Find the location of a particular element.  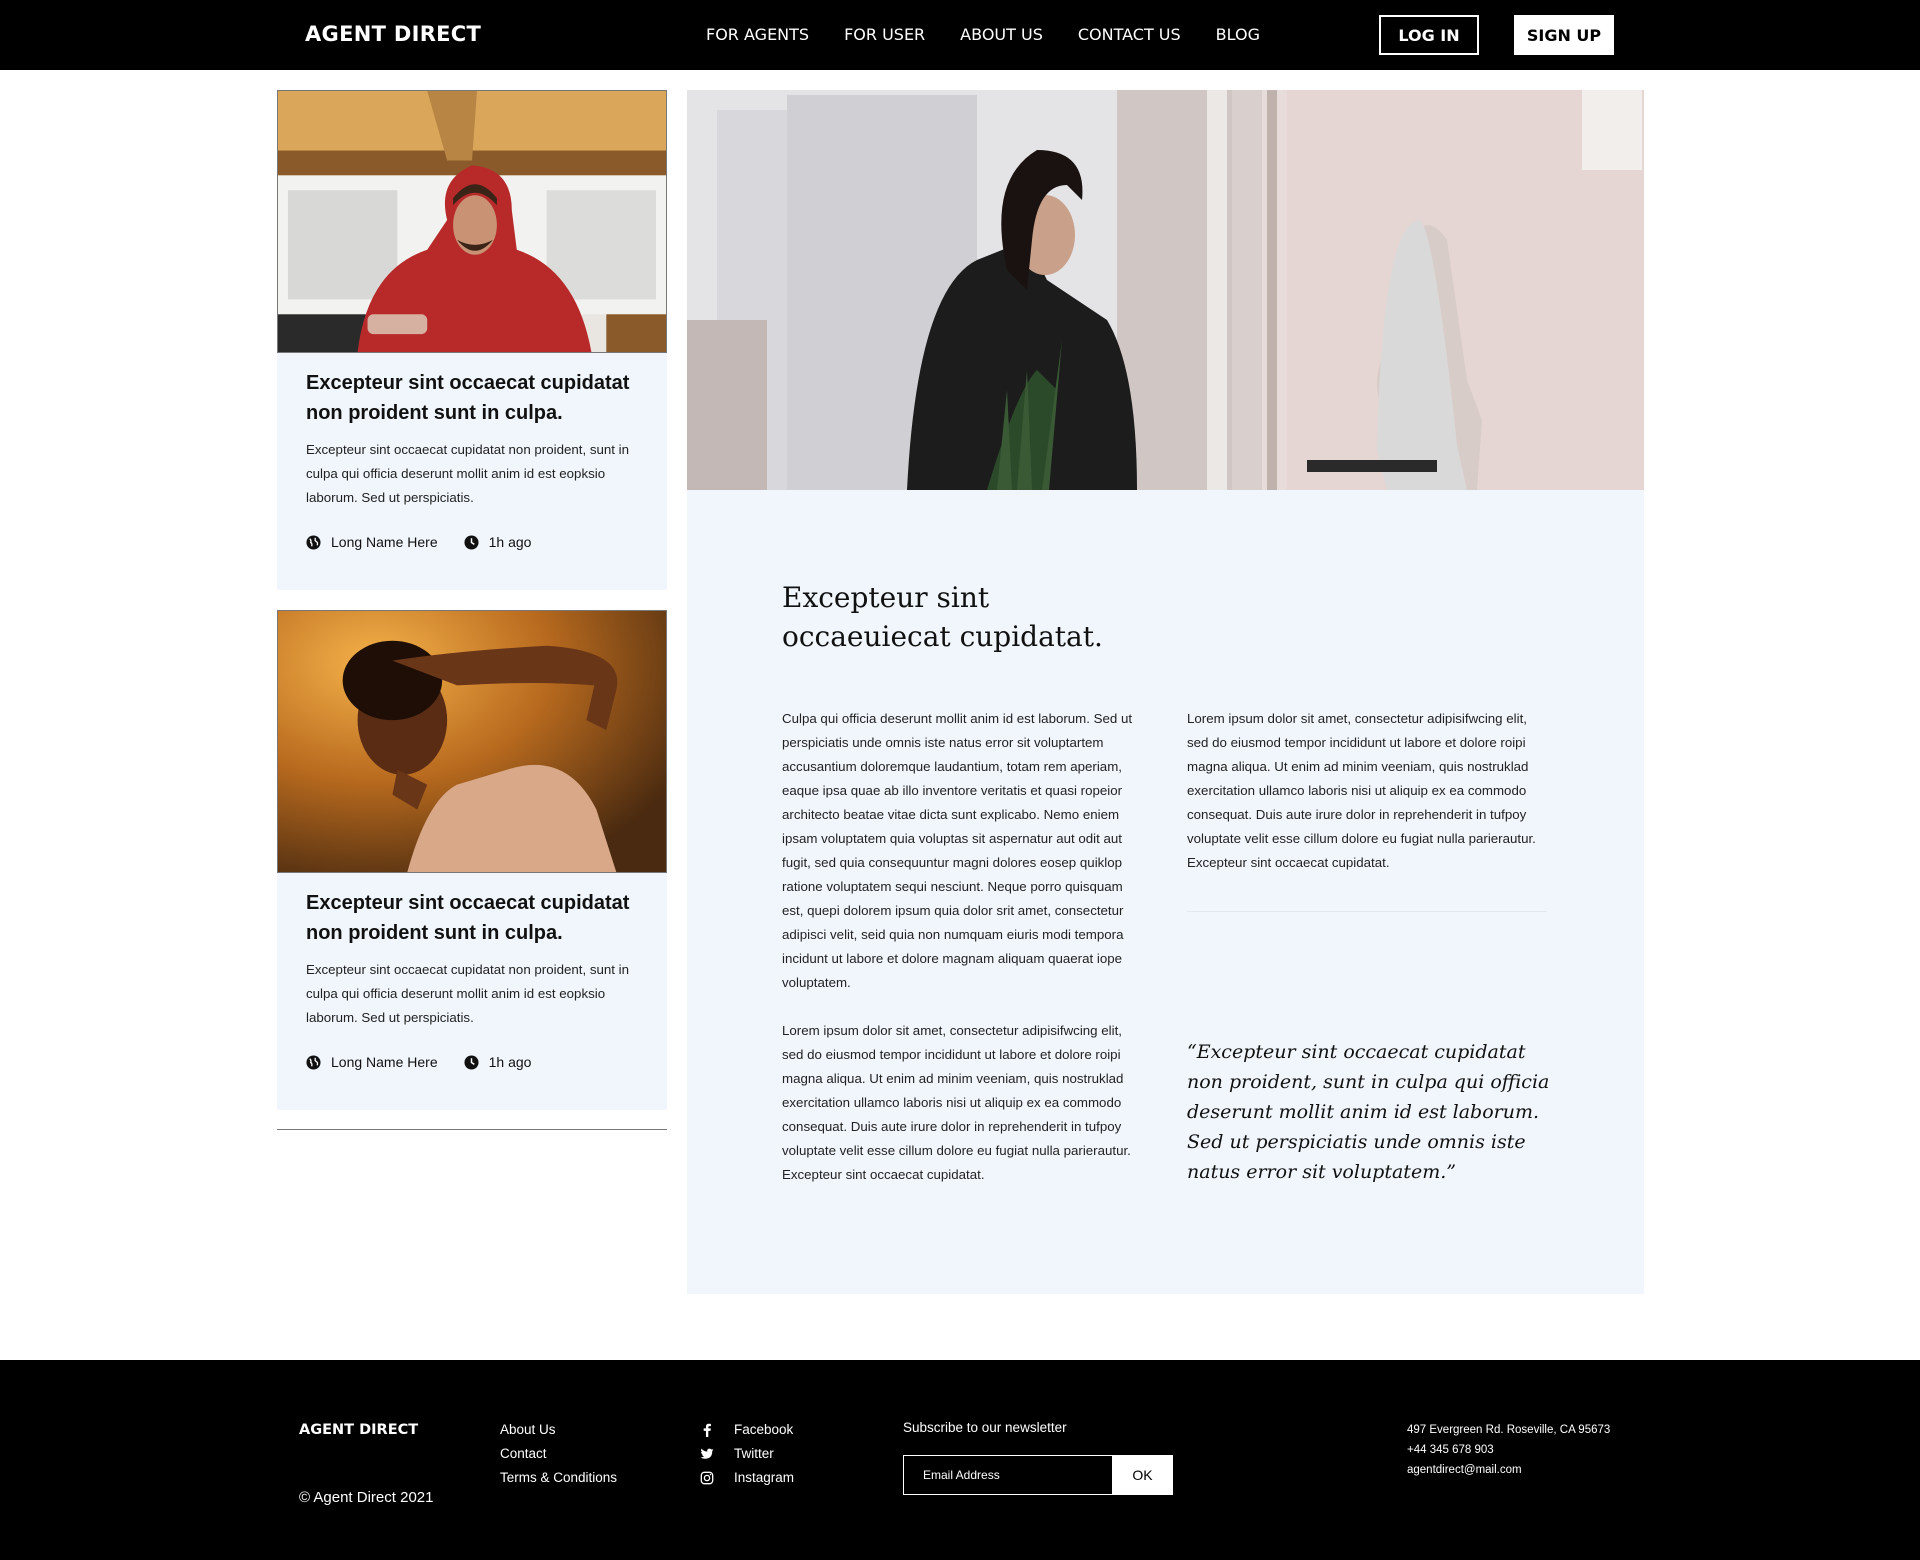

twitter-link: Twitter is located at coordinates (754, 1454).